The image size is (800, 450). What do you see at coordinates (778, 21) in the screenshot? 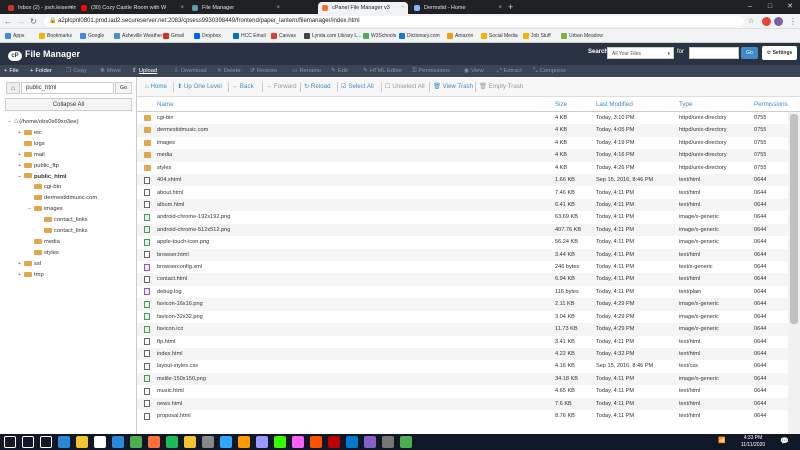
I see `profile-avatar-icon` at bounding box center [778, 21].